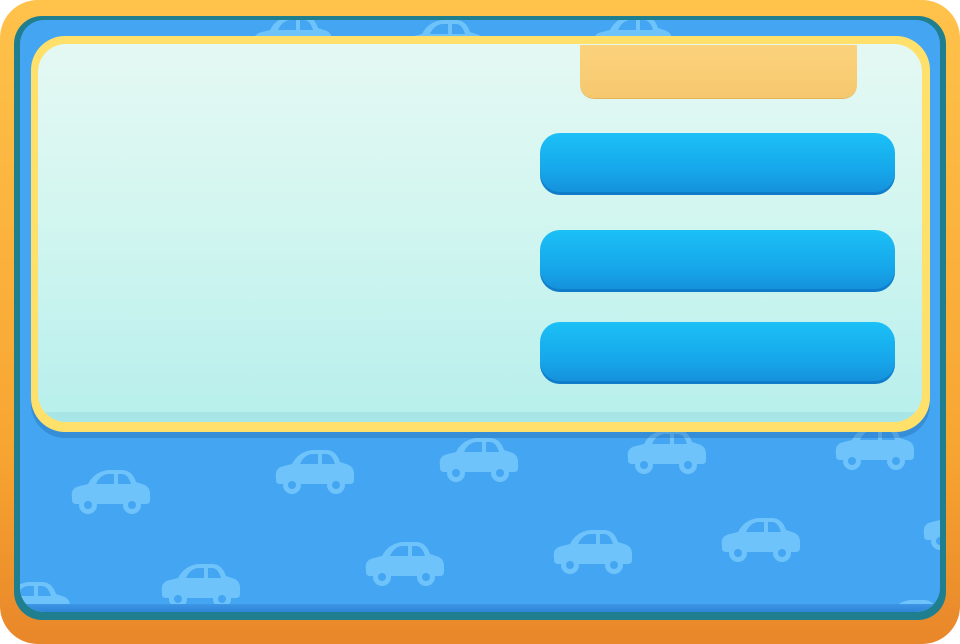 The image size is (960, 644). Describe the element at coordinates (480, 608) in the screenshot. I see `board-bottom-edge` at that location.